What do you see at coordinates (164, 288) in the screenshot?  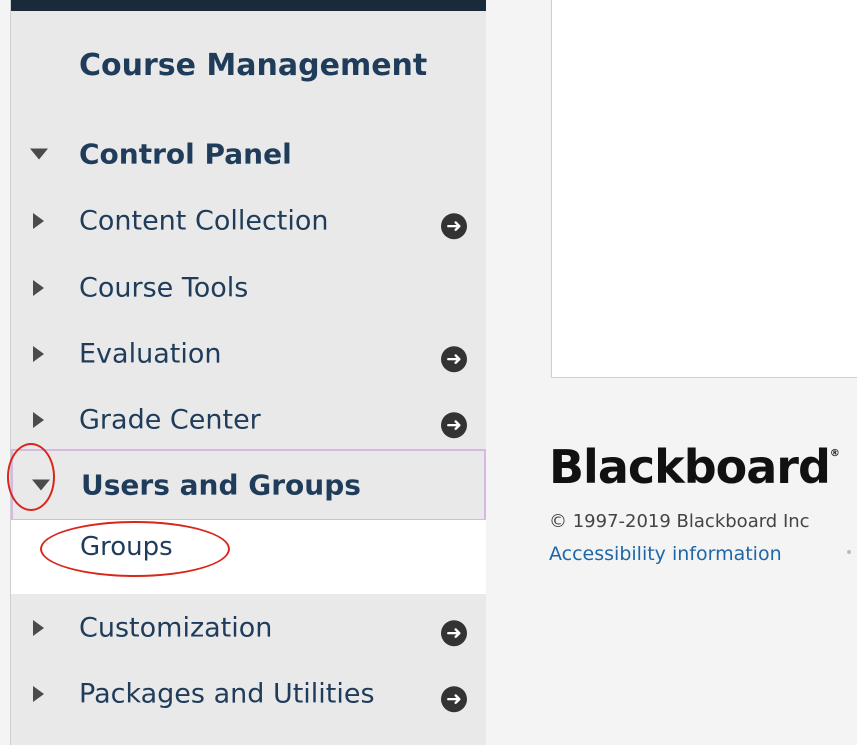 I see `sidebar-item-label: Course Tools` at bounding box center [164, 288].